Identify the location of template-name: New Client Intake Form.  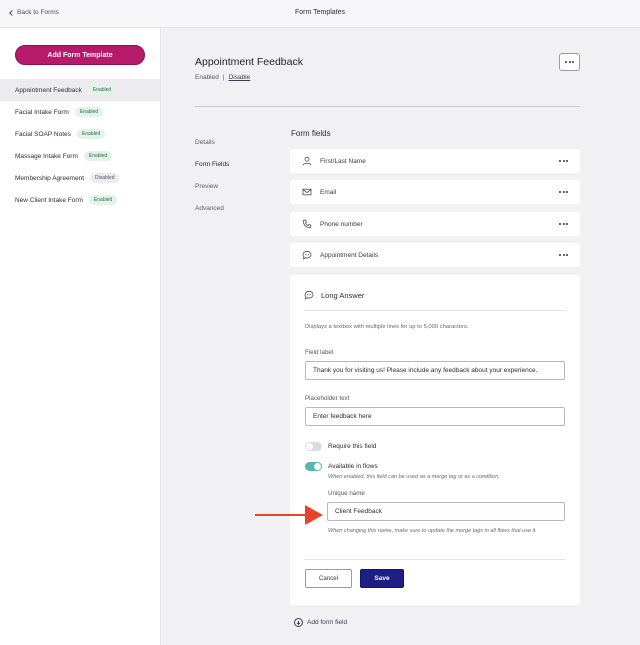
(49, 200).